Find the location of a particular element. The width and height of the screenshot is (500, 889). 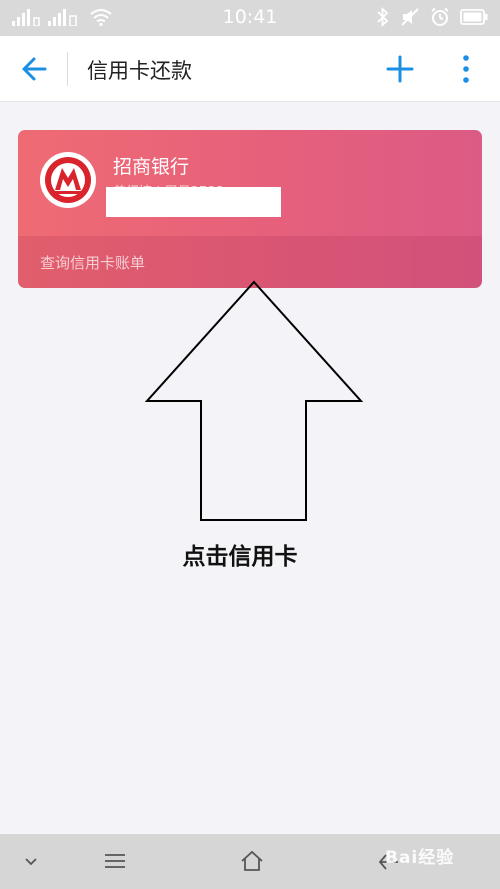

annotation-hint: 点击信用卡 is located at coordinates (240, 557).